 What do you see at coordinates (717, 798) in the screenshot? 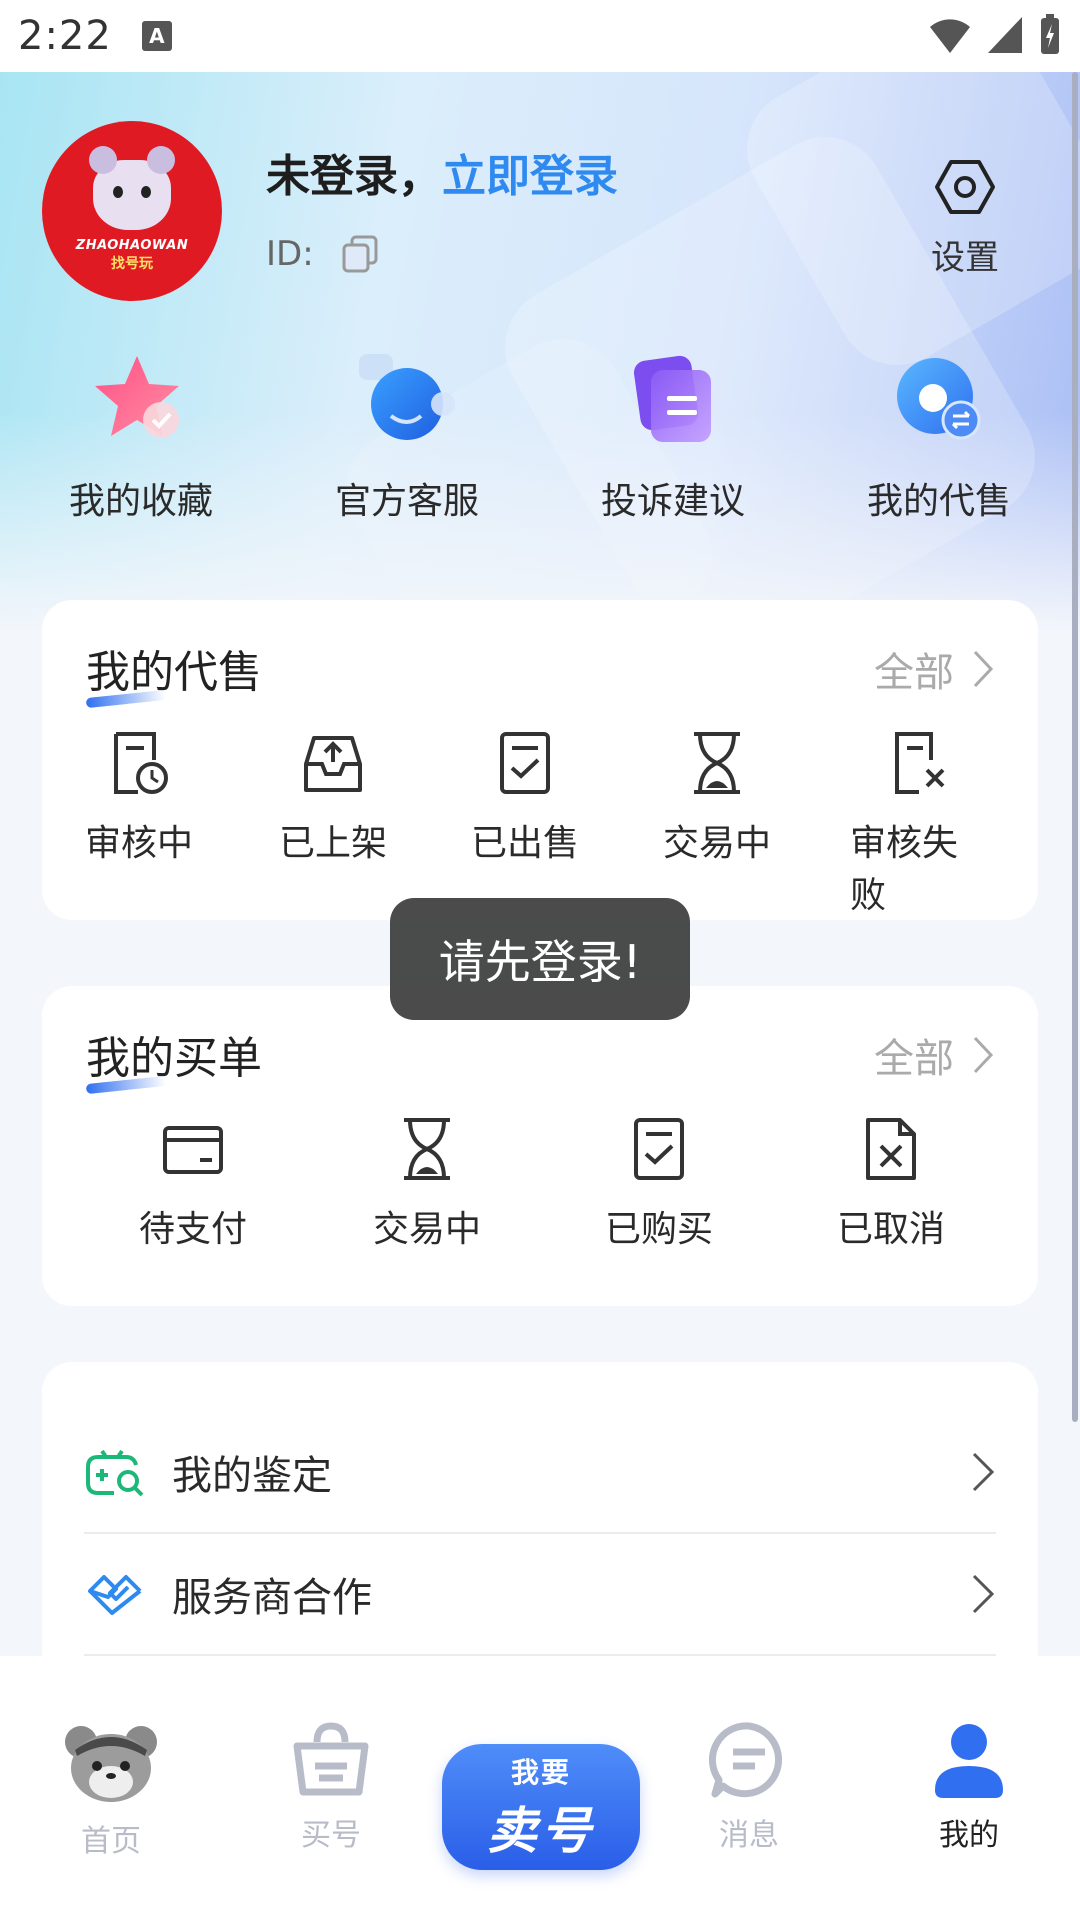
I see `status-trading: 交易中` at bounding box center [717, 798].